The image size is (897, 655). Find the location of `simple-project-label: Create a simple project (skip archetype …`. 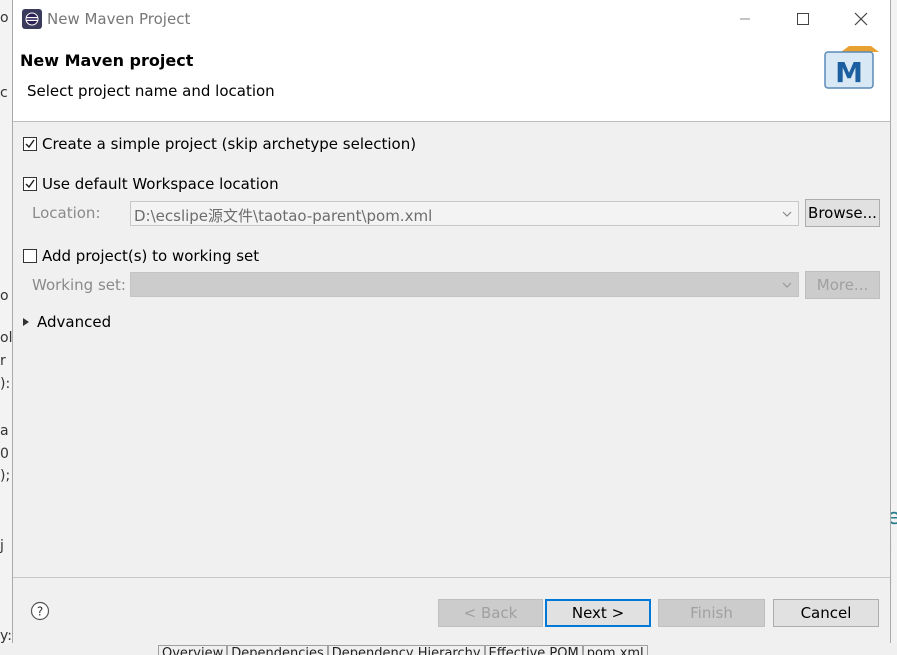

simple-project-label: Create a simple project (skip archetype … is located at coordinates (229, 144).